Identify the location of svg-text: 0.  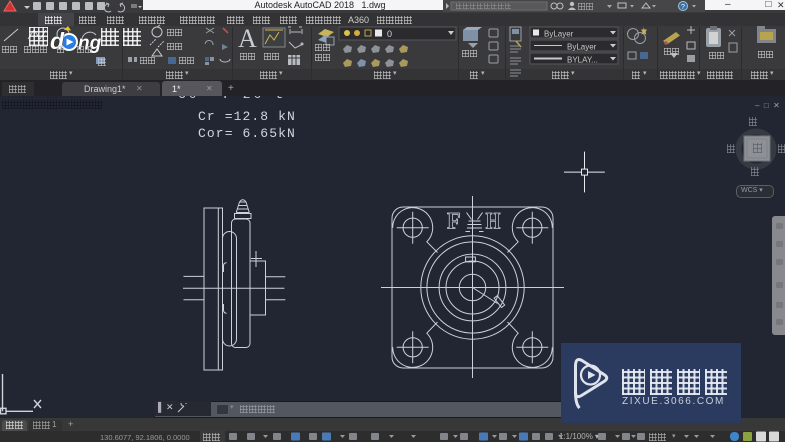
(389, 34).